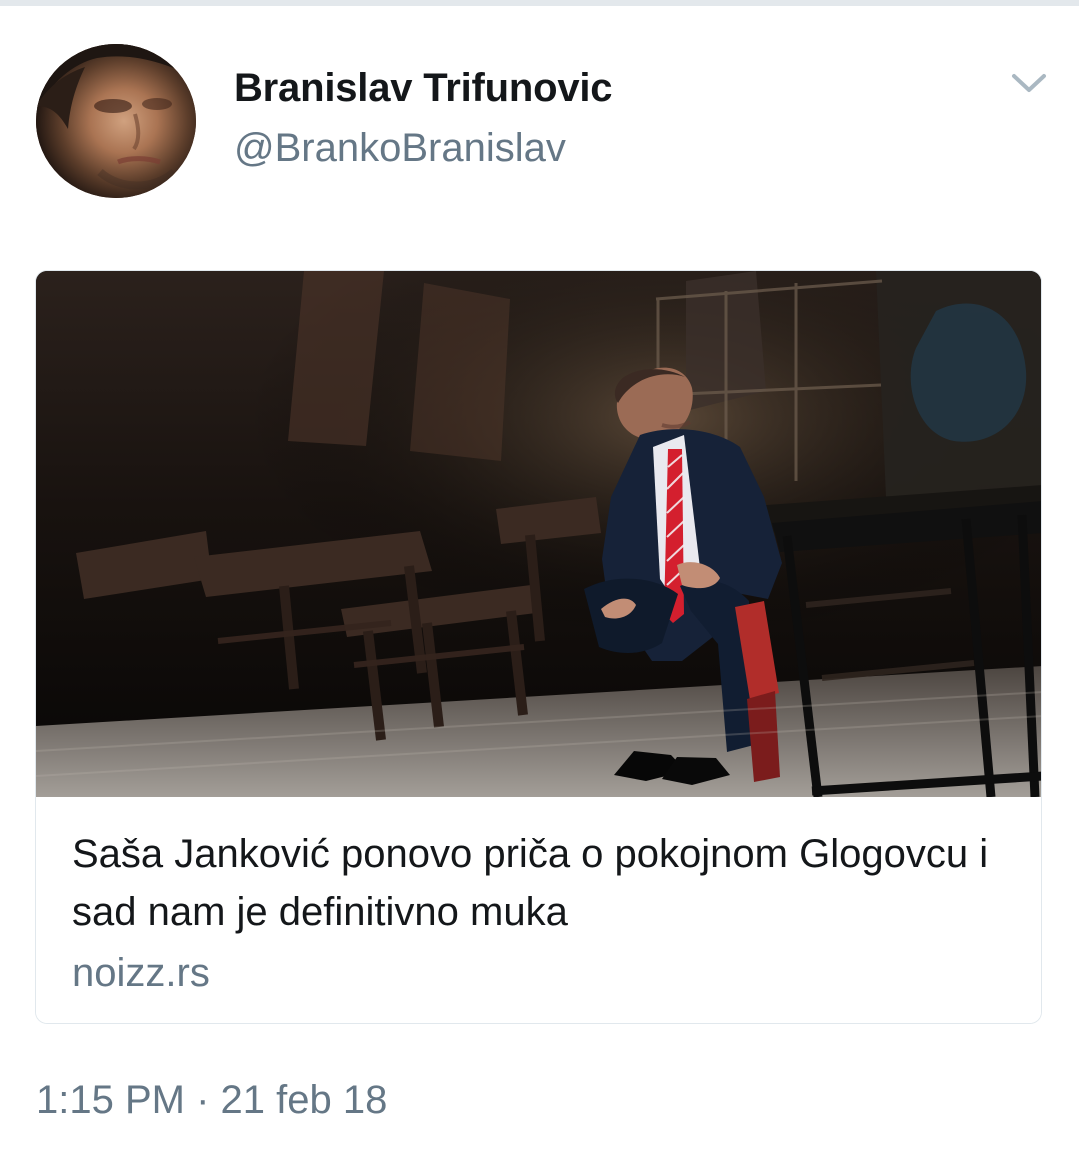 The width and height of the screenshot is (1079, 1164). What do you see at coordinates (539, 3) in the screenshot?
I see `top-divider` at bounding box center [539, 3].